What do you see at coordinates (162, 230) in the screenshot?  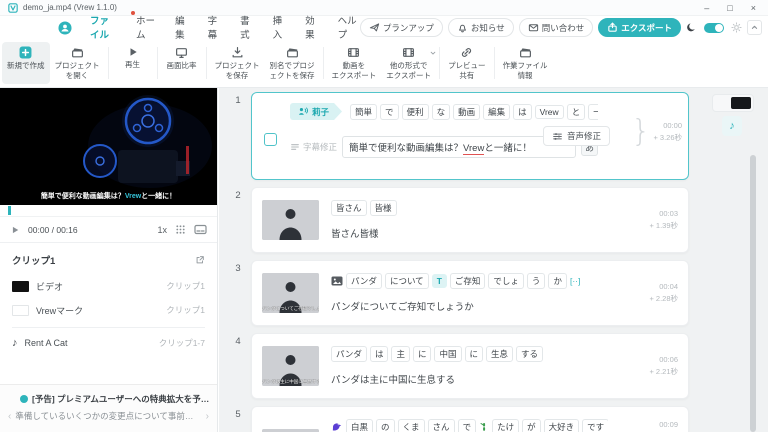 I see `speed-button: 1x` at bounding box center [162, 230].